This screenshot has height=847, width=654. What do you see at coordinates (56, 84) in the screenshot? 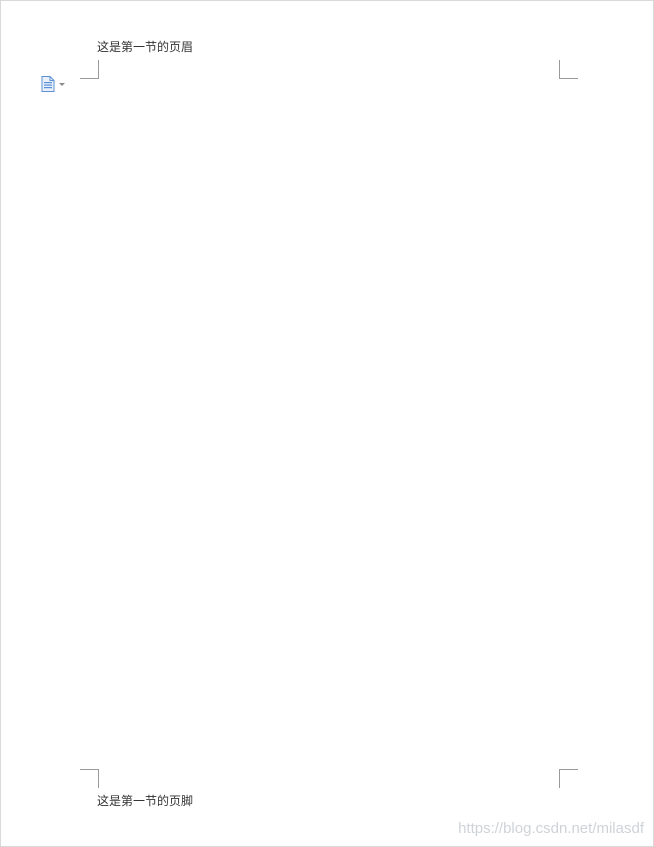
I see `paste-options-button` at bounding box center [56, 84].